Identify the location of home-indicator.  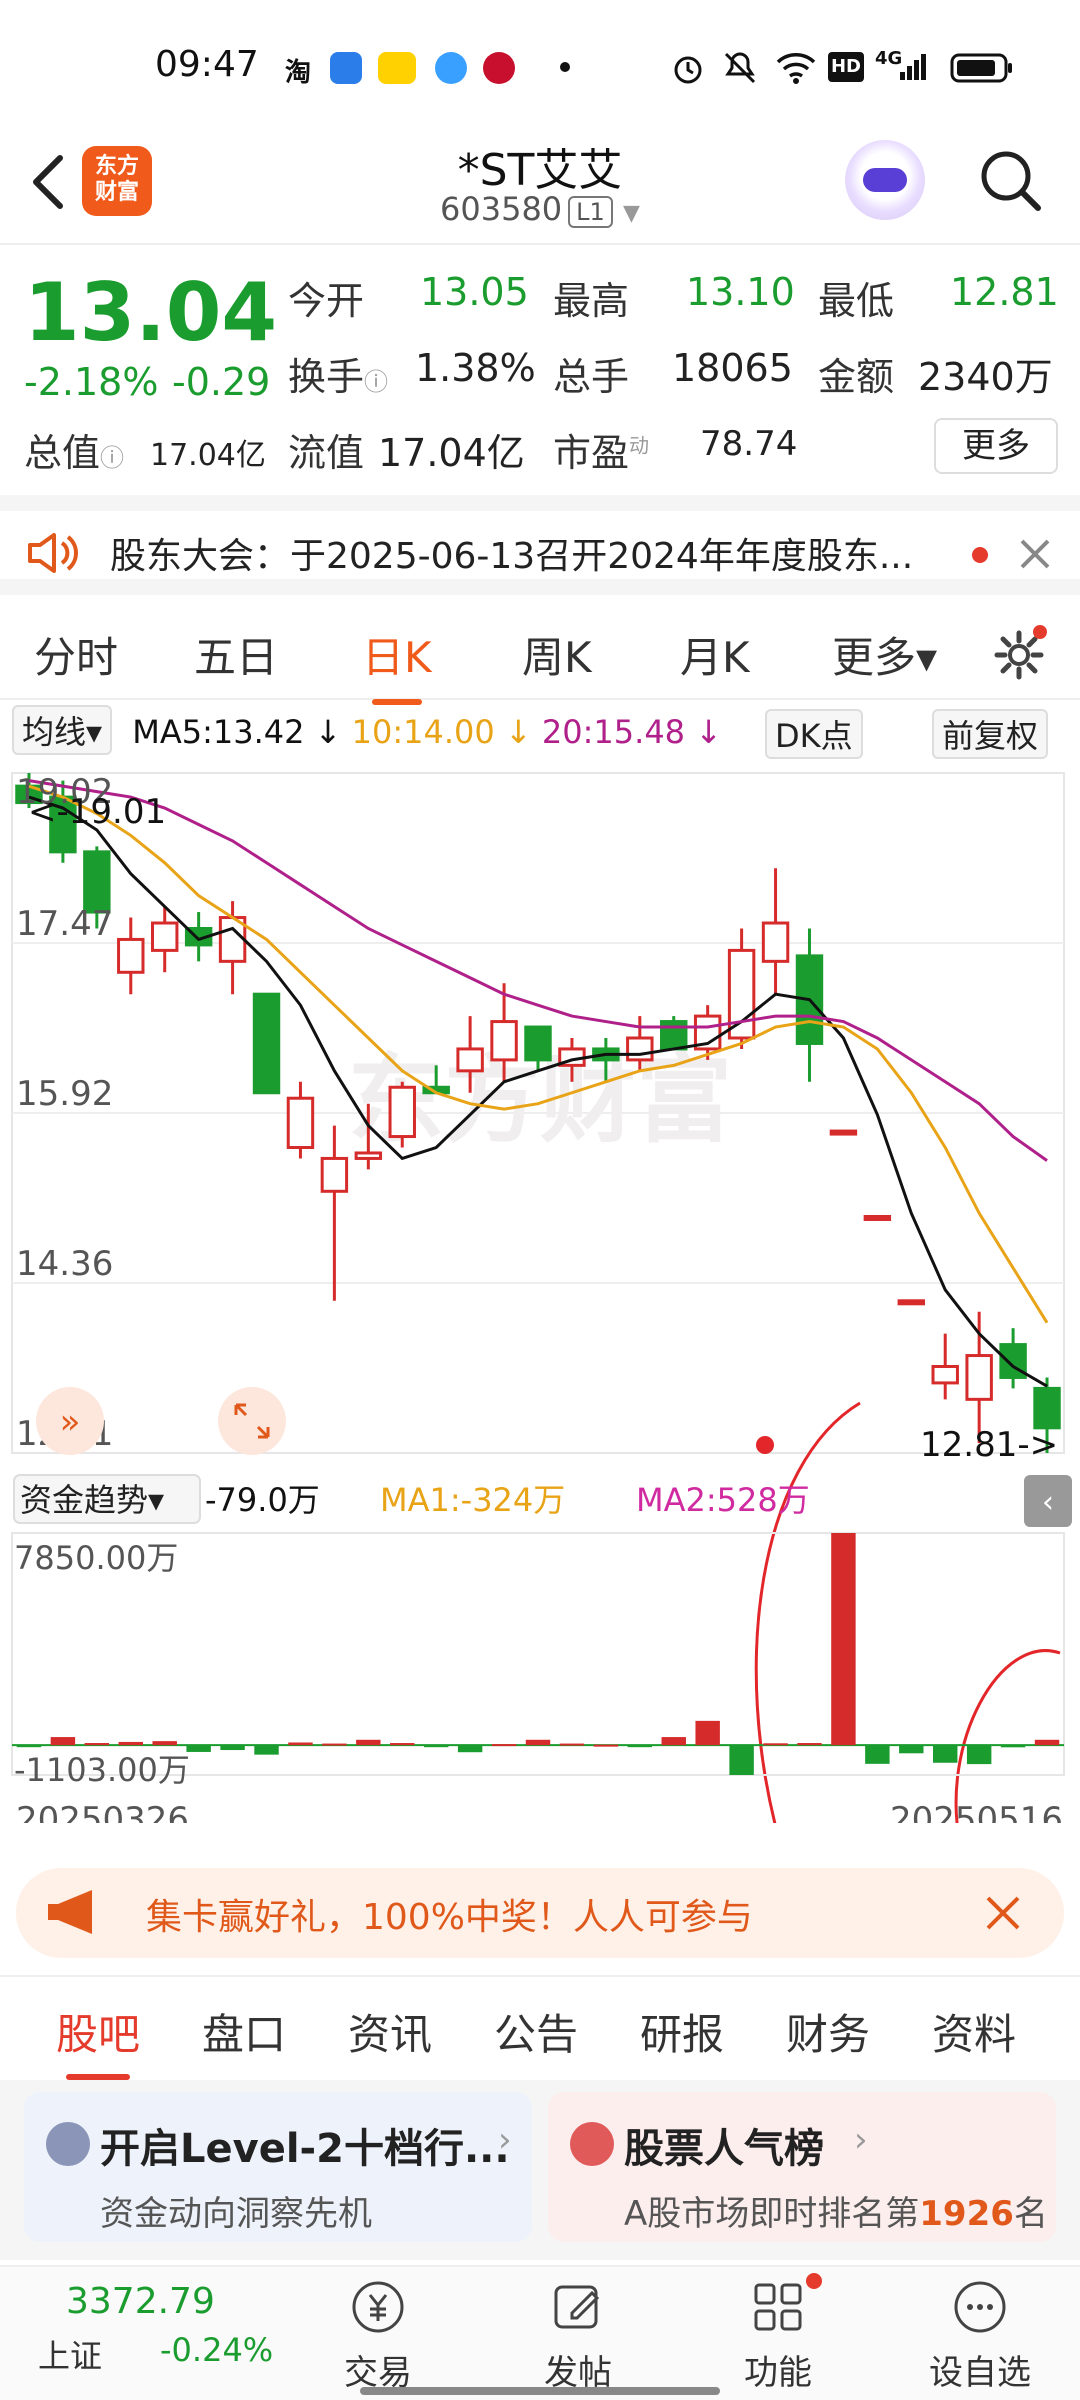
(540, 2391).